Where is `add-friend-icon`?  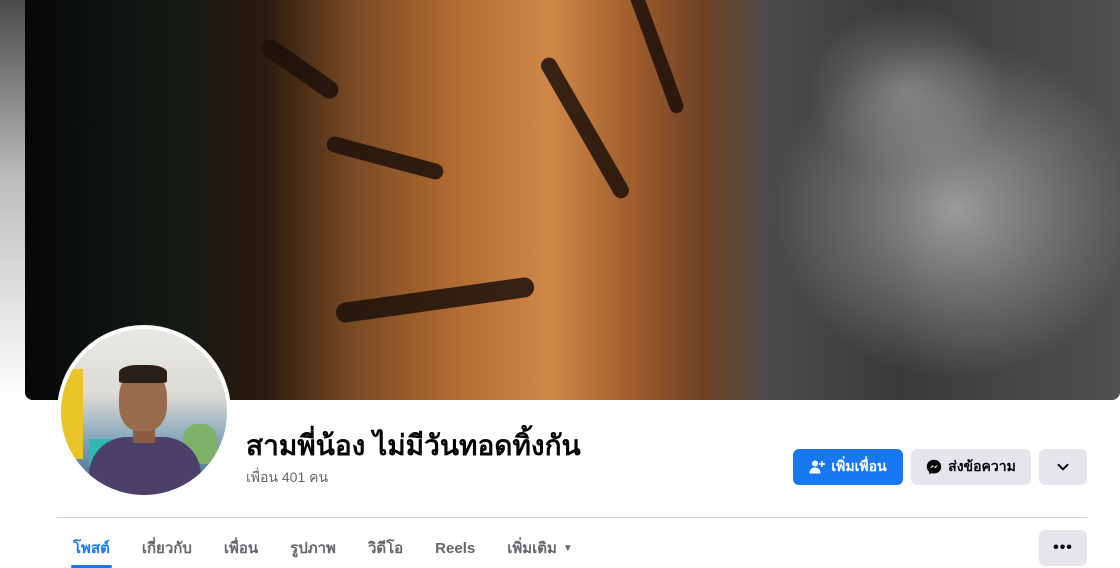
add-friend-icon is located at coordinates (817, 467).